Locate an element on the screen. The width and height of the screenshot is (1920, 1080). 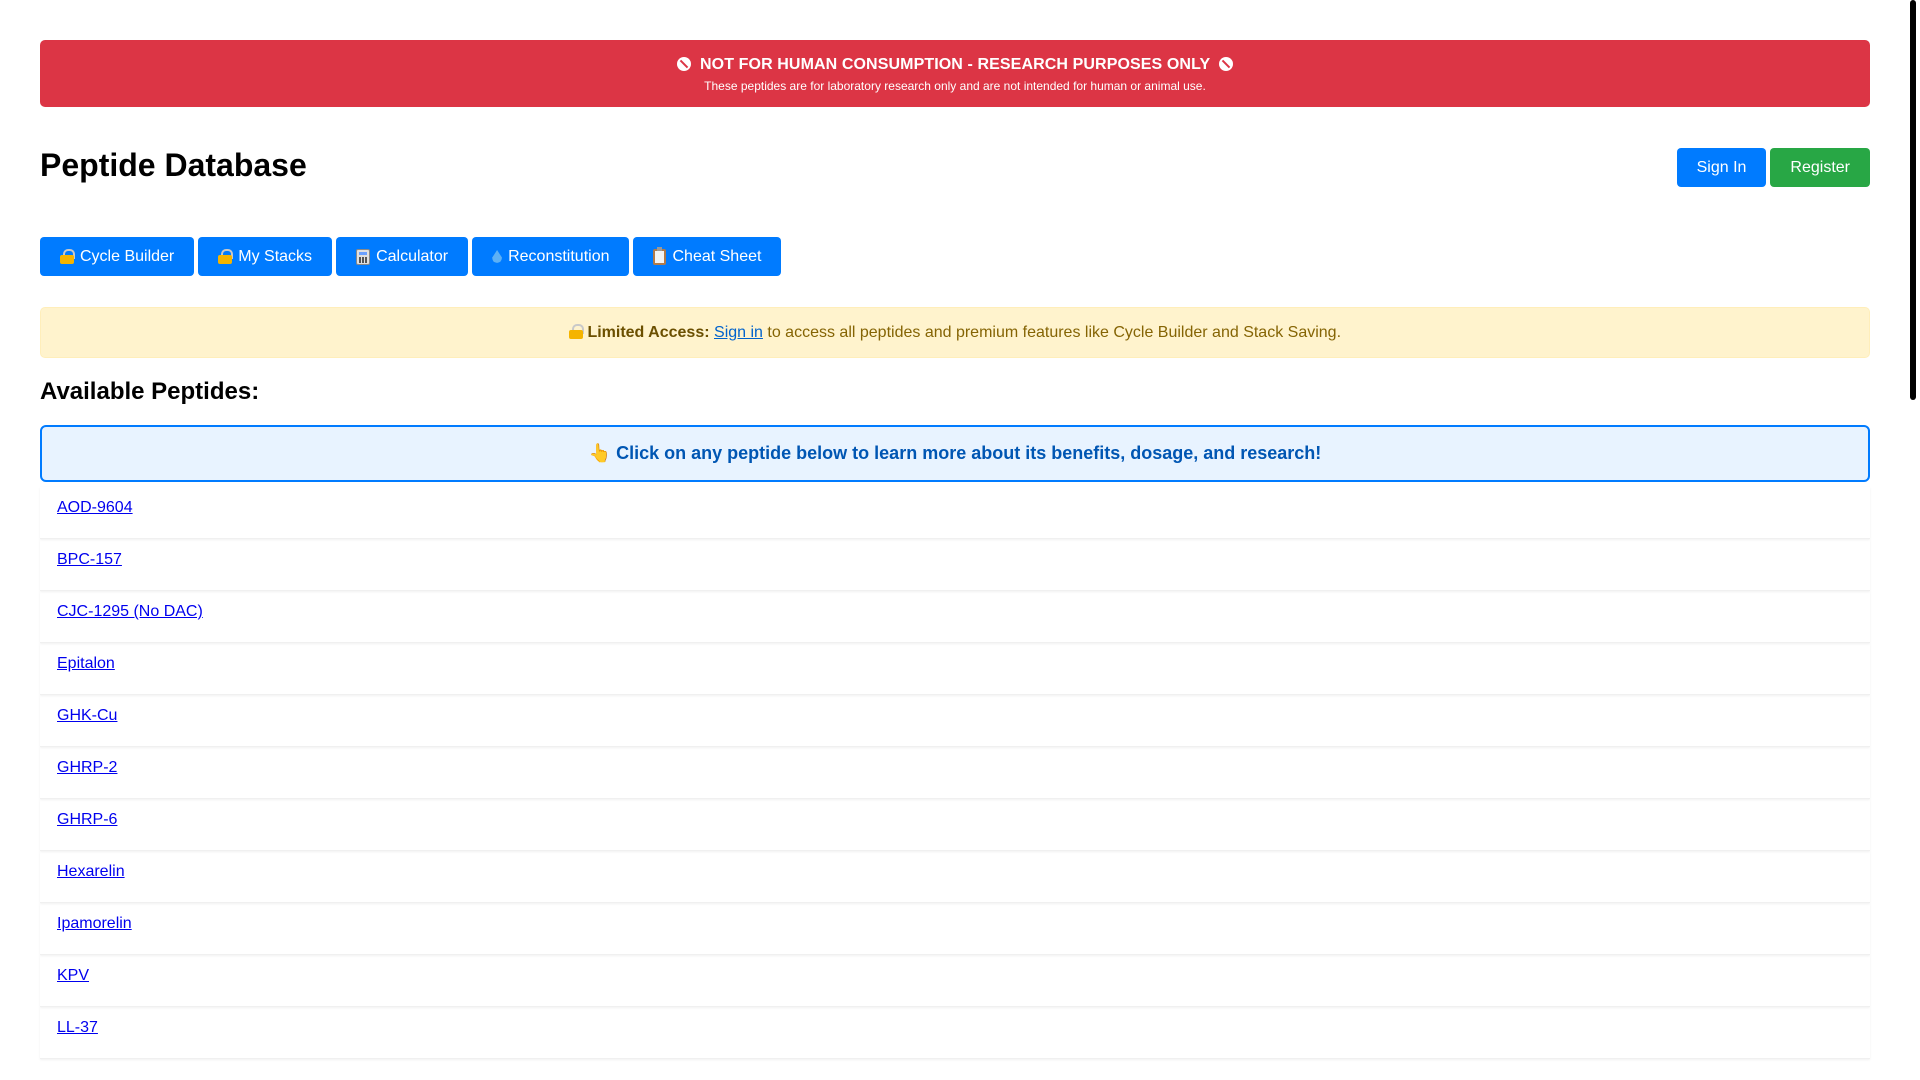
calculator-button: Calculator is located at coordinates (402, 256).